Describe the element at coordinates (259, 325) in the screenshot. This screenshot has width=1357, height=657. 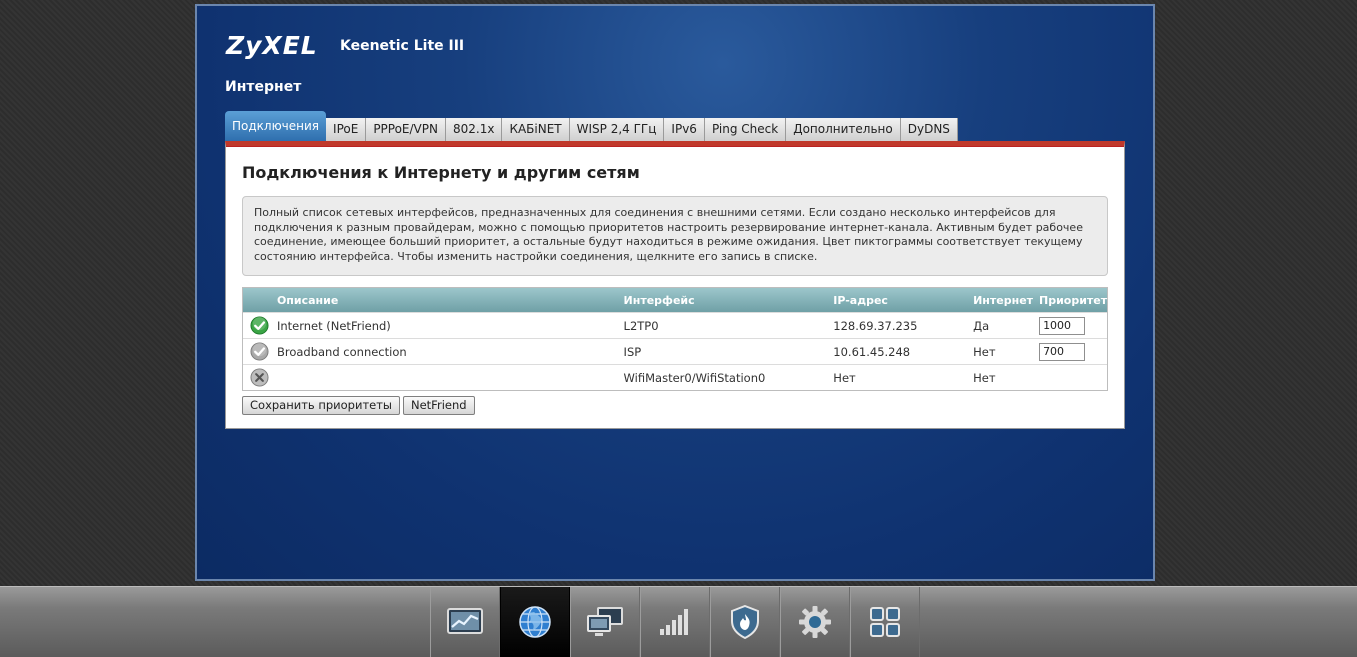
I see `check-green-icon` at that location.